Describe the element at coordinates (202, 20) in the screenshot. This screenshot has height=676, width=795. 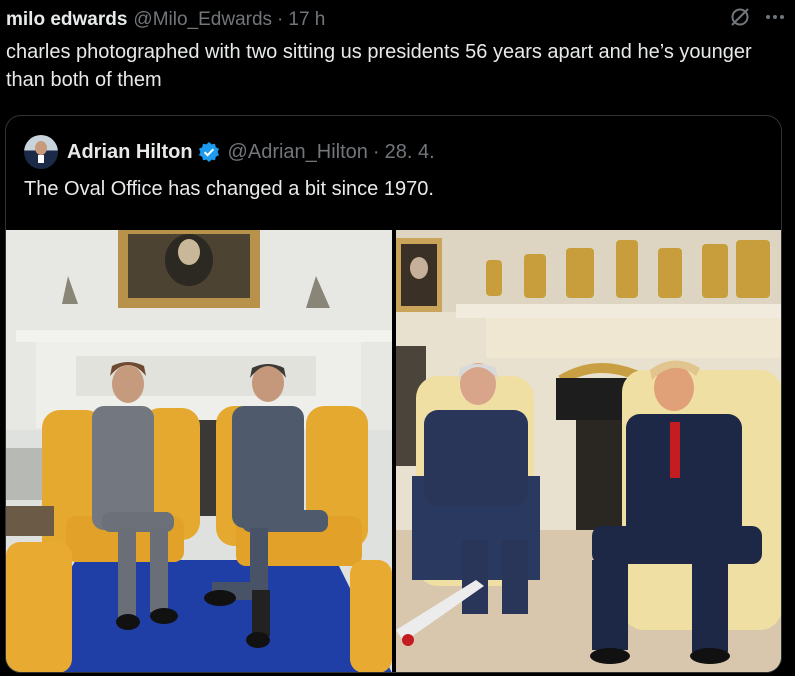
I see `author-handle: @Milo_Edwards` at that location.